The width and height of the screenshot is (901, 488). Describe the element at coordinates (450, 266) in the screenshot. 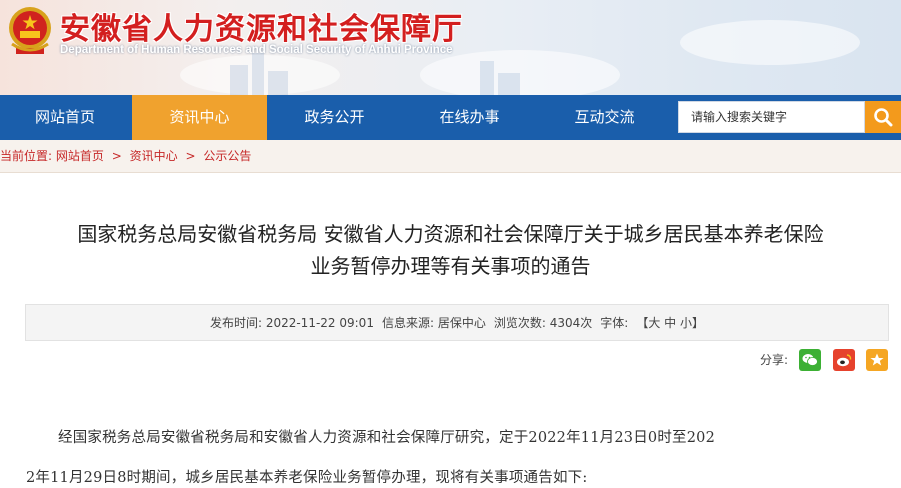

I see `article-title-line: 业务暂停办理等有关事项的通告` at that location.